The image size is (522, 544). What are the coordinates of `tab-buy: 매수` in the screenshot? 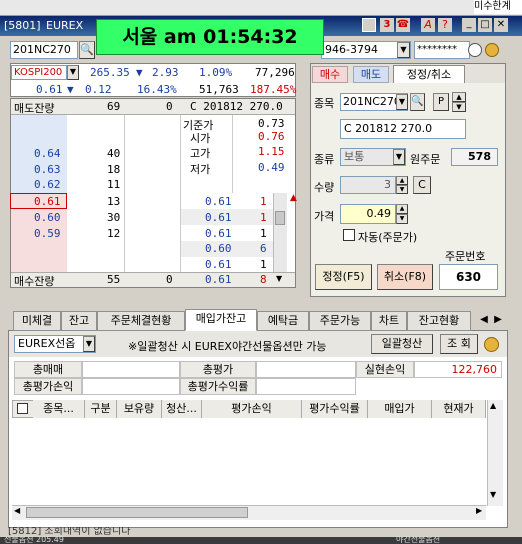 It's located at (330, 74).